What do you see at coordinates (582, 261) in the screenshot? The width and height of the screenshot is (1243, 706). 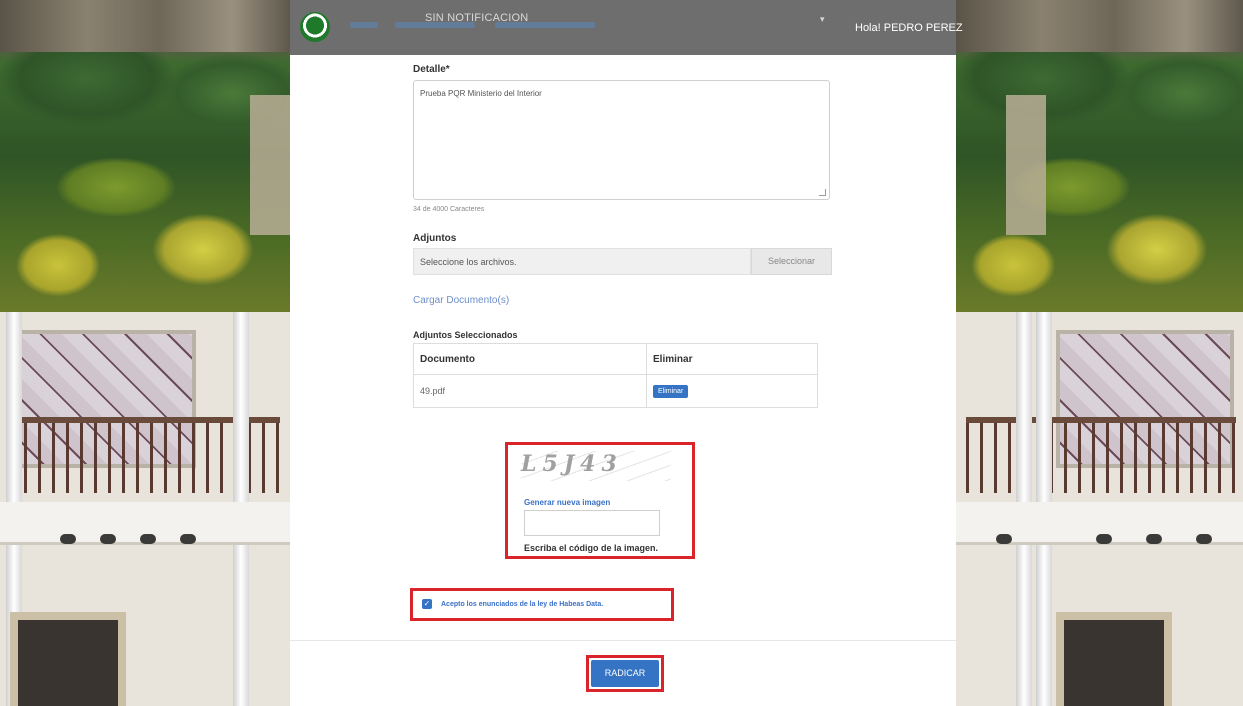 I see `file-input: Seleccione los archivos.` at bounding box center [582, 261].